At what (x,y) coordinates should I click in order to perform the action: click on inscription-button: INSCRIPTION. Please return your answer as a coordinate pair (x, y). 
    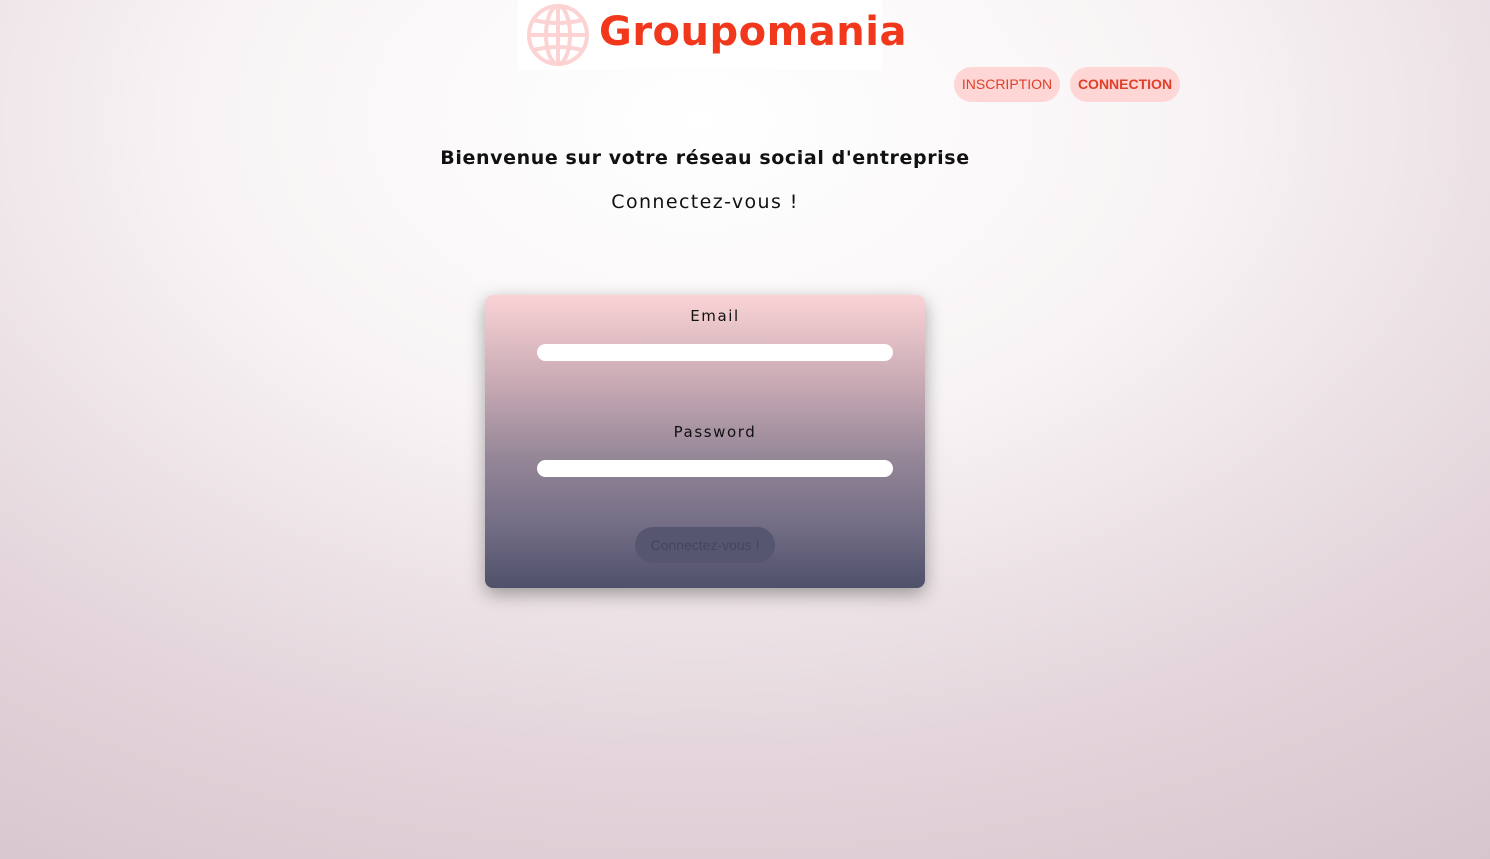
    Looking at the image, I should click on (1007, 84).